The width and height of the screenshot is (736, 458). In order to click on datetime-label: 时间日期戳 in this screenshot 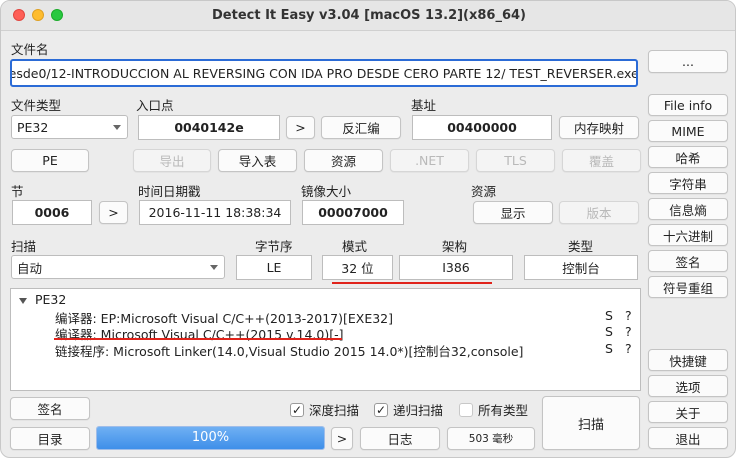, I will do `click(169, 191)`.